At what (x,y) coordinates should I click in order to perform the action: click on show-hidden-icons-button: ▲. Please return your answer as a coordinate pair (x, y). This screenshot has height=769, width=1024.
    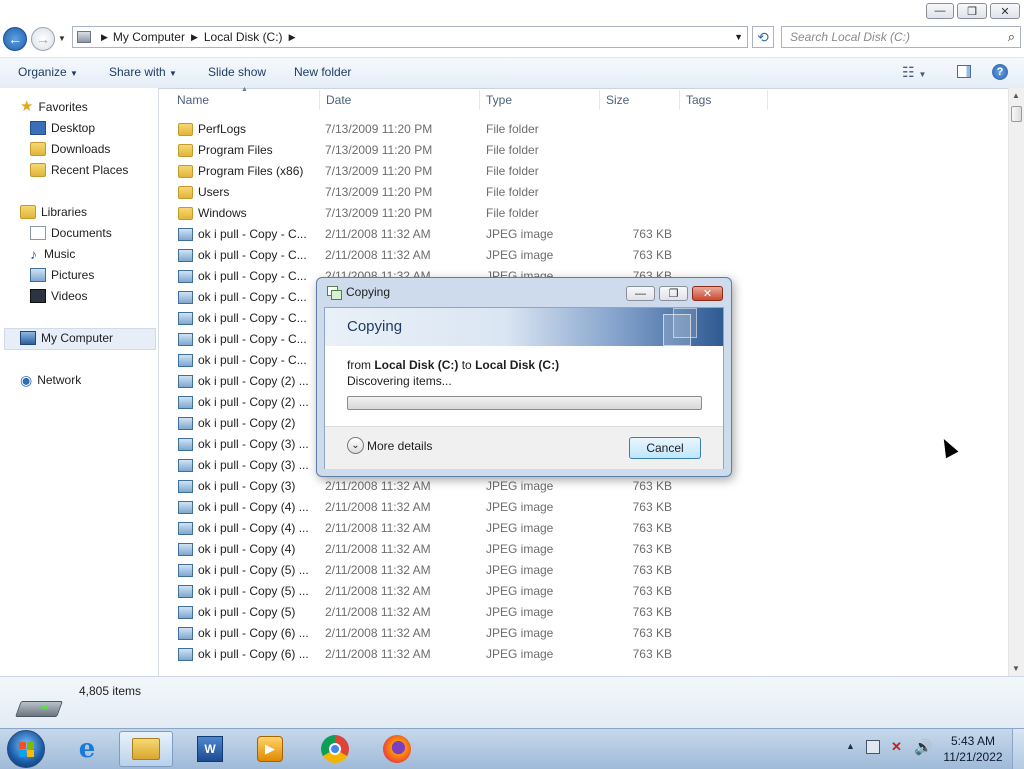
    Looking at the image, I should click on (850, 746).